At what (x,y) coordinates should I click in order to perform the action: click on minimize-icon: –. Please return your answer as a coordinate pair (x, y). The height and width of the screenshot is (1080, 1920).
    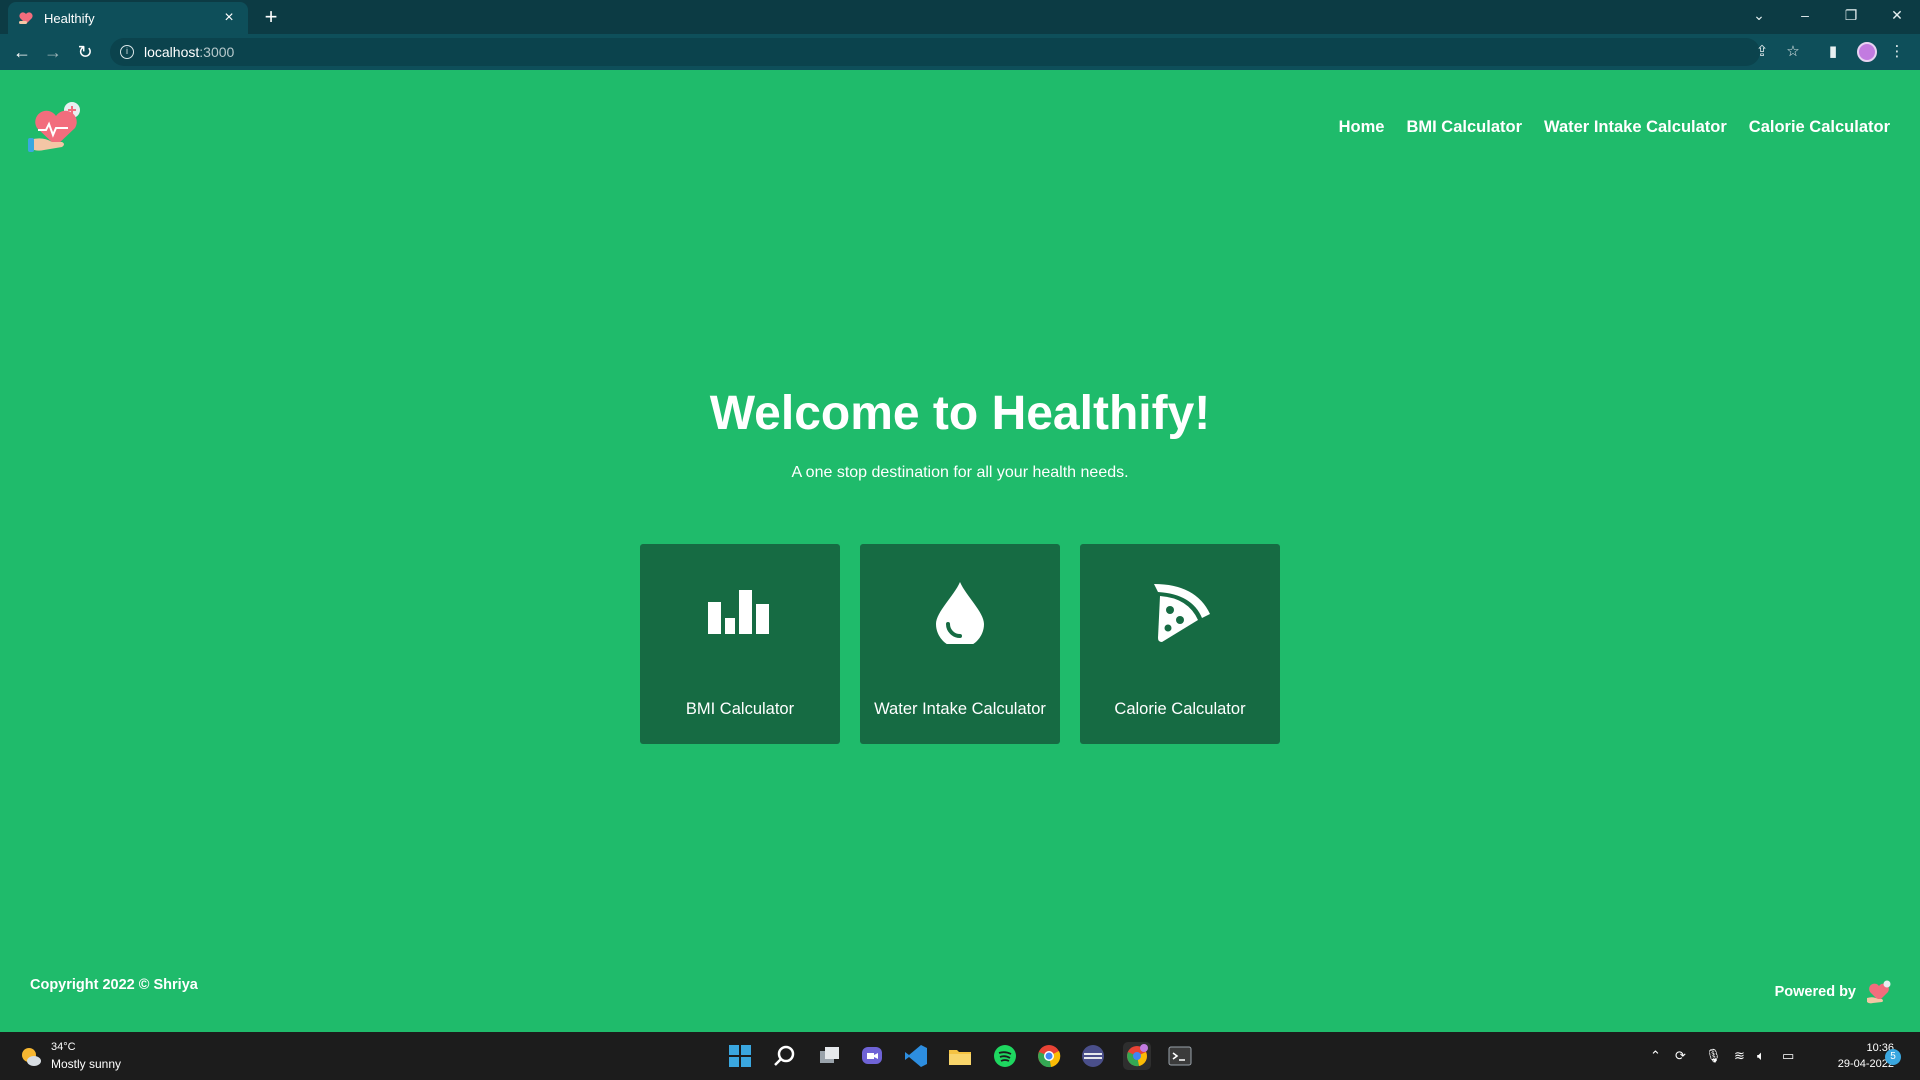
    Looking at the image, I should click on (1805, 15).